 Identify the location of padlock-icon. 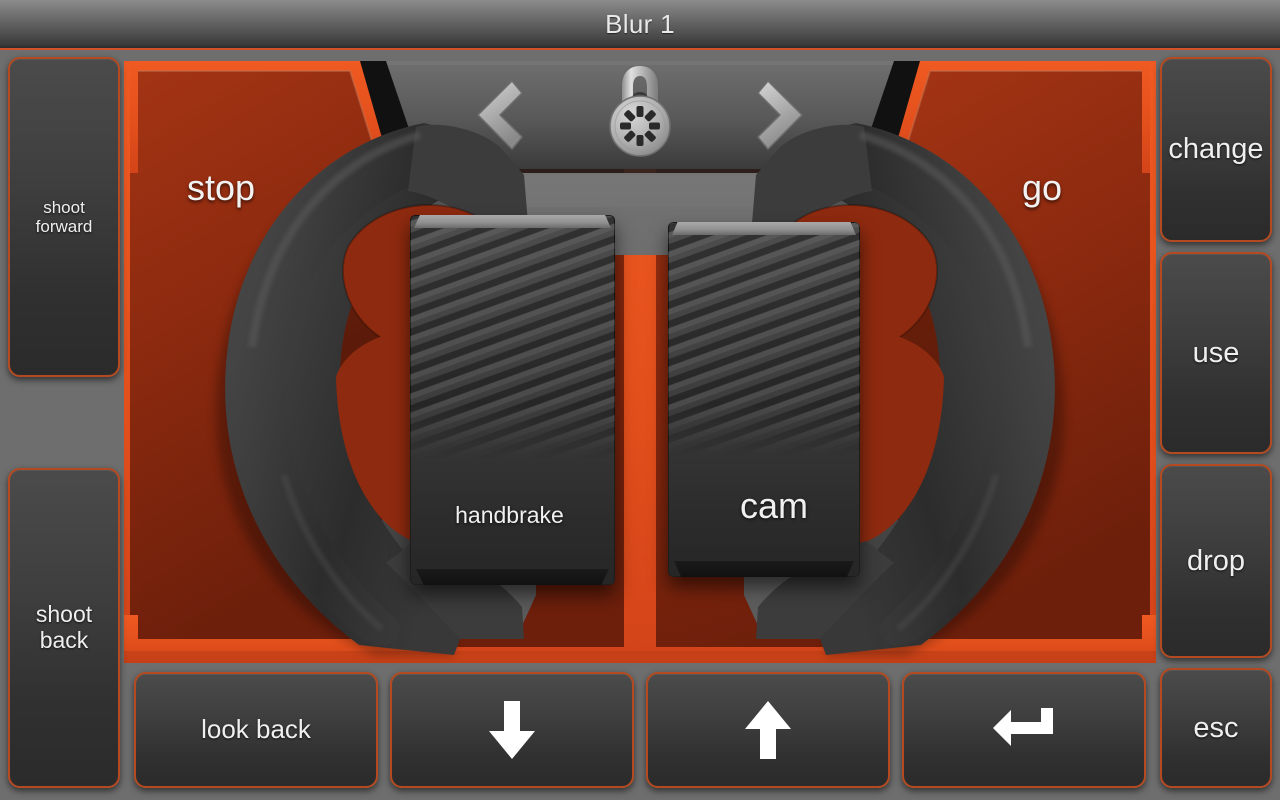
(640, 111).